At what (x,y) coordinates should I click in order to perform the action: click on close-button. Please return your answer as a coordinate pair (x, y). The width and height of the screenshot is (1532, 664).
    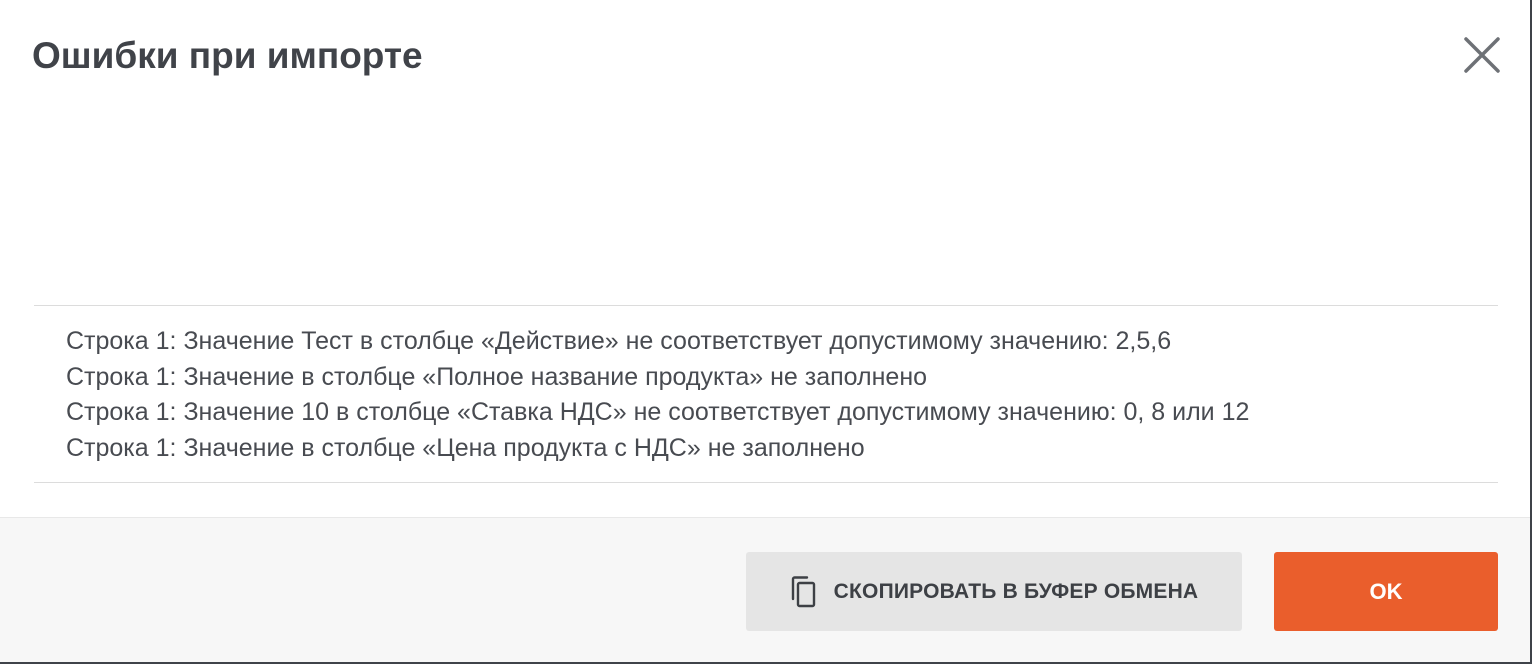
    Looking at the image, I should click on (1482, 55).